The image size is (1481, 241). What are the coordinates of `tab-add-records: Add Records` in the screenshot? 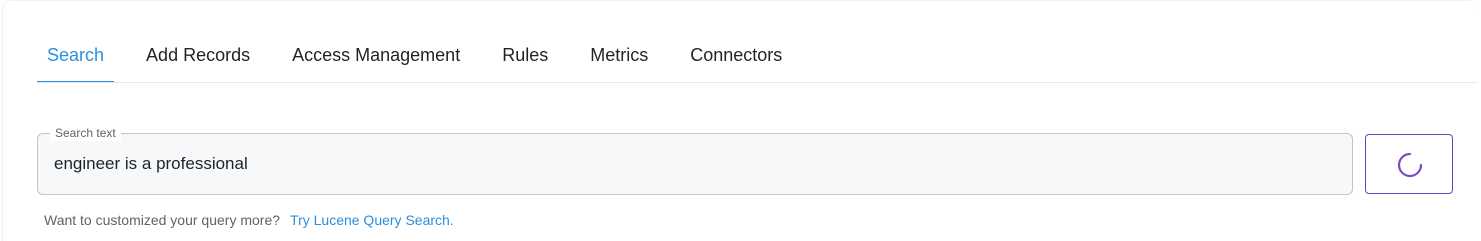 It's located at (198, 60).